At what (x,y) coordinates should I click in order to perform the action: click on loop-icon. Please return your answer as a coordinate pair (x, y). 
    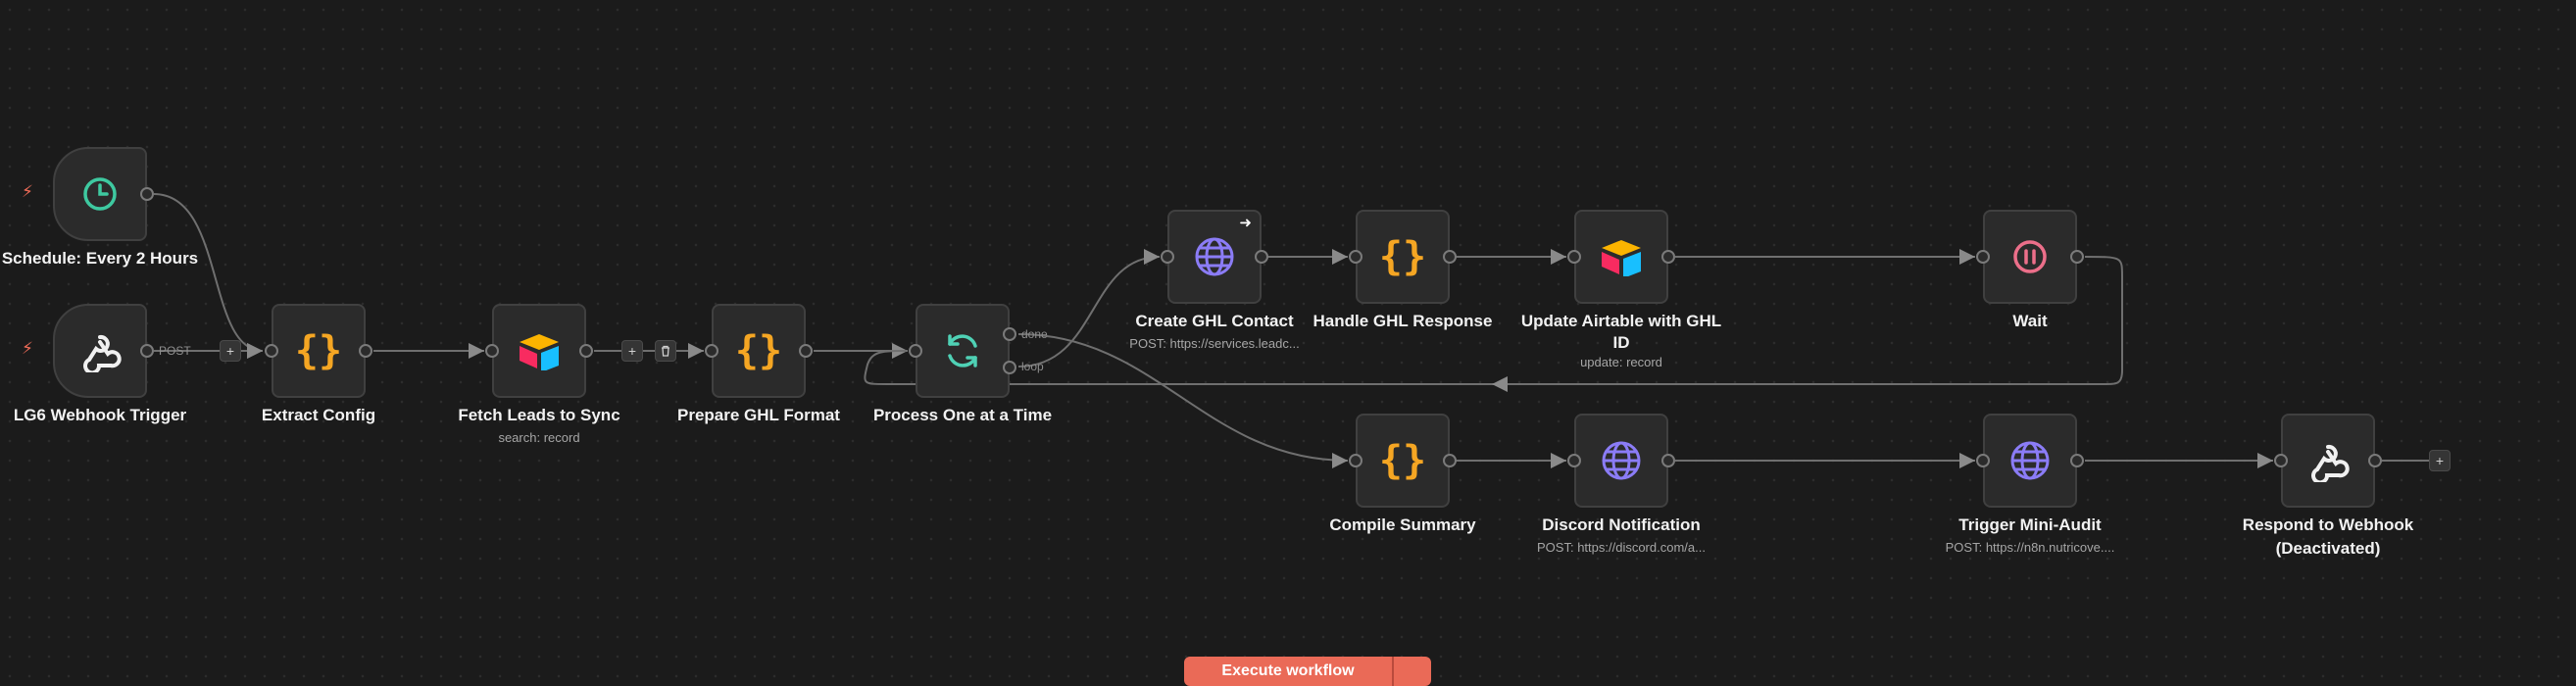
    Looking at the image, I should click on (962, 351).